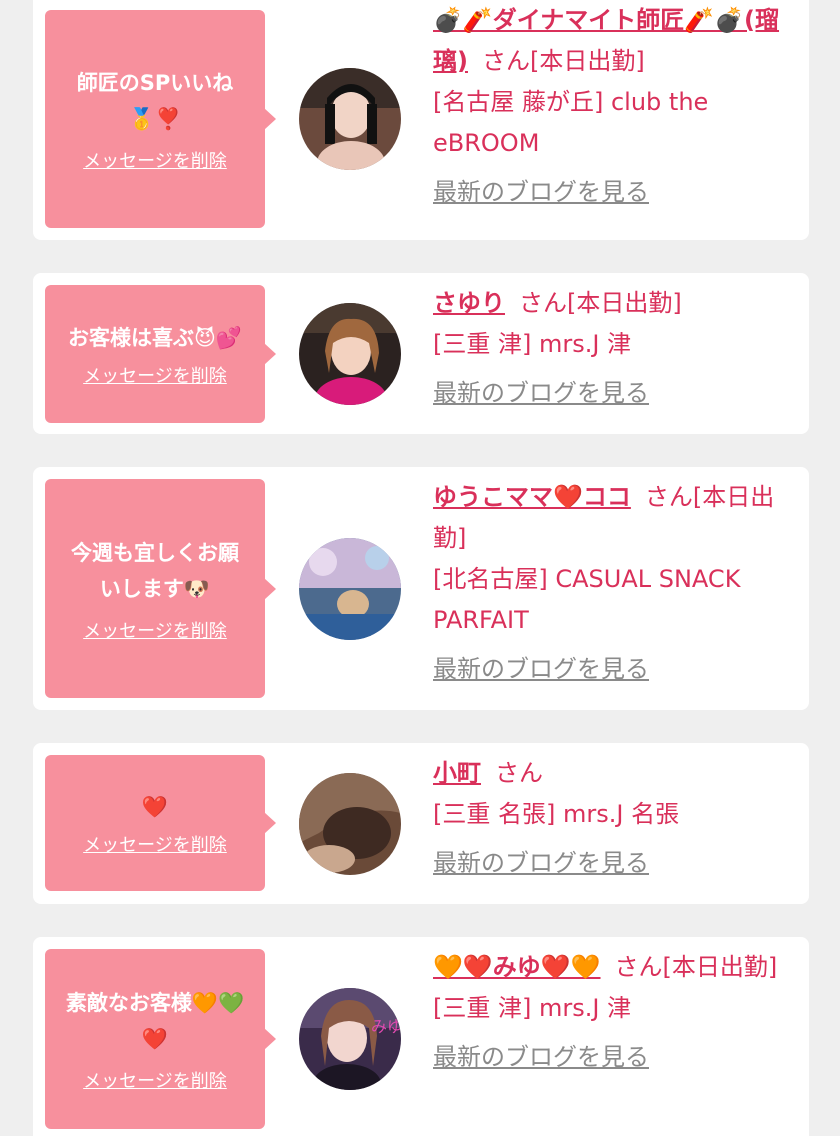  What do you see at coordinates (155, 570) in the screenshot?
I see `message-text: 今週も宜しくお願いします🐶` at bounding box center [155, 570].